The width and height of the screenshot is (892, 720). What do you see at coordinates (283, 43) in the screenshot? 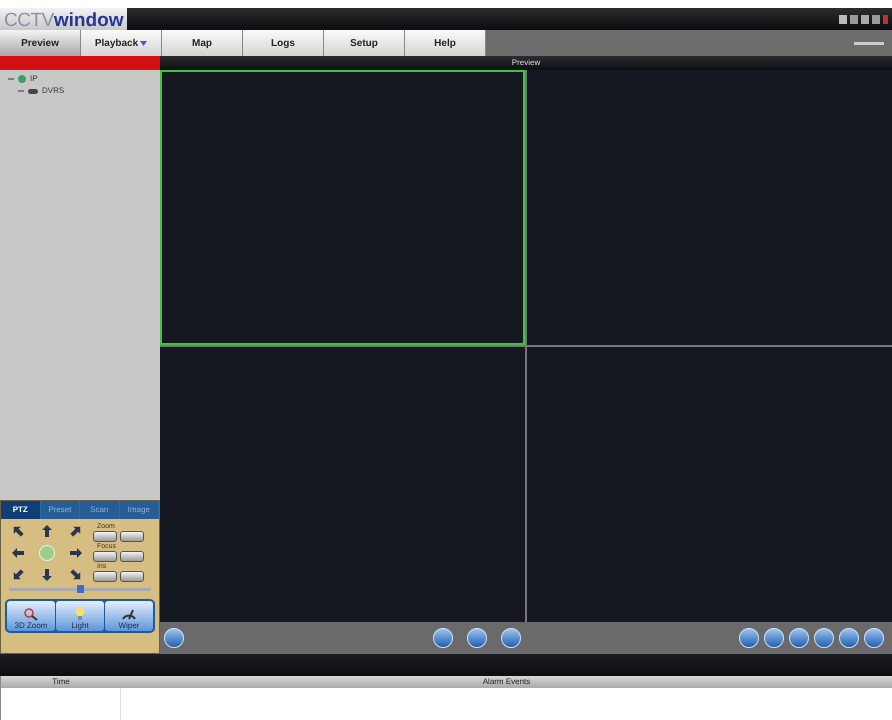
I see `menu-tab: Logs` at bounding box center [283, 43].